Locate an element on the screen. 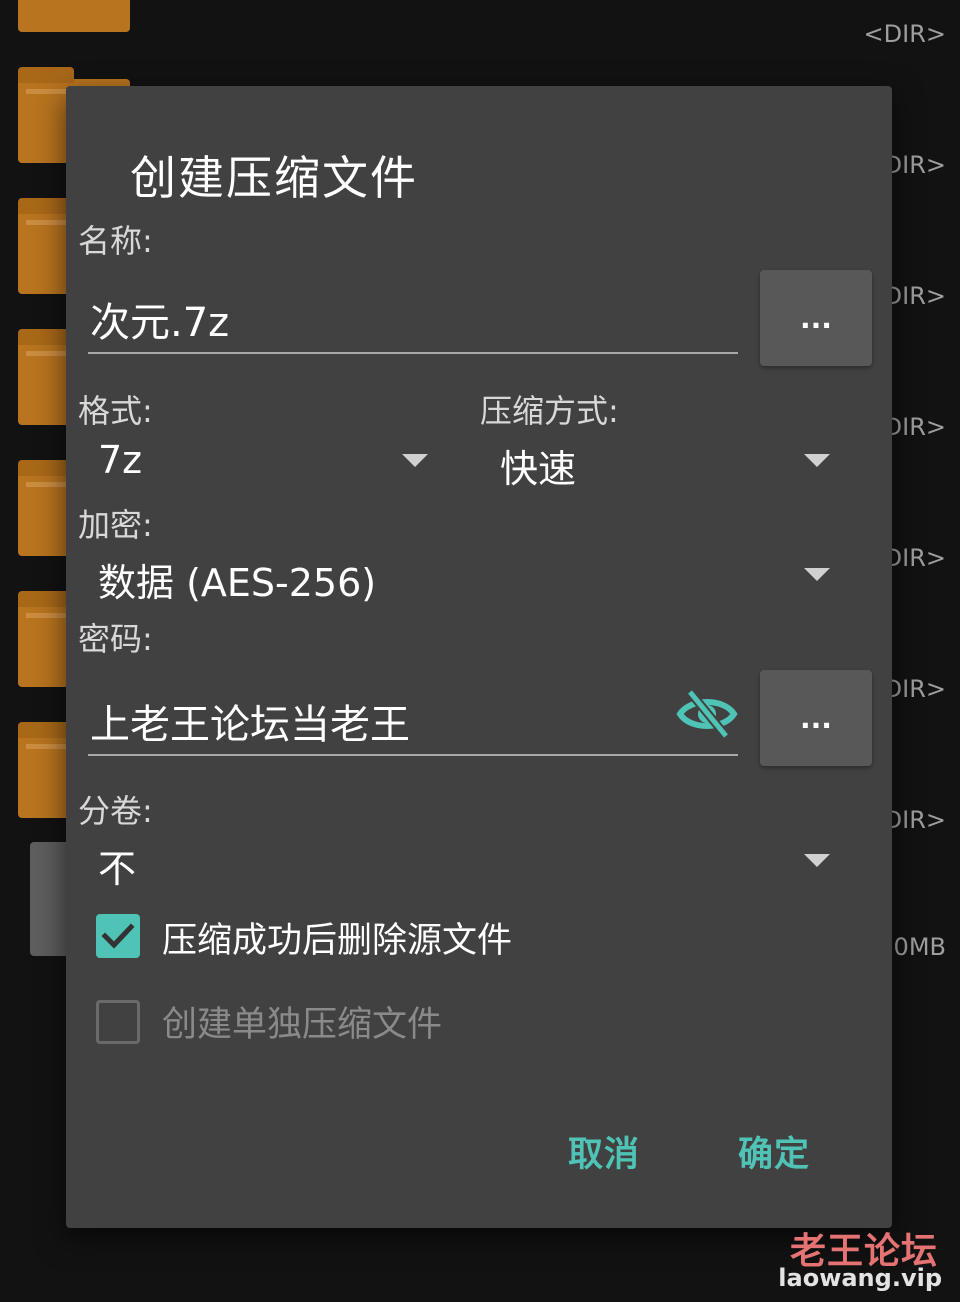 This screenshot has width=960, height=1302. method-select-value: 快速 is located at coordinates (538, 469).